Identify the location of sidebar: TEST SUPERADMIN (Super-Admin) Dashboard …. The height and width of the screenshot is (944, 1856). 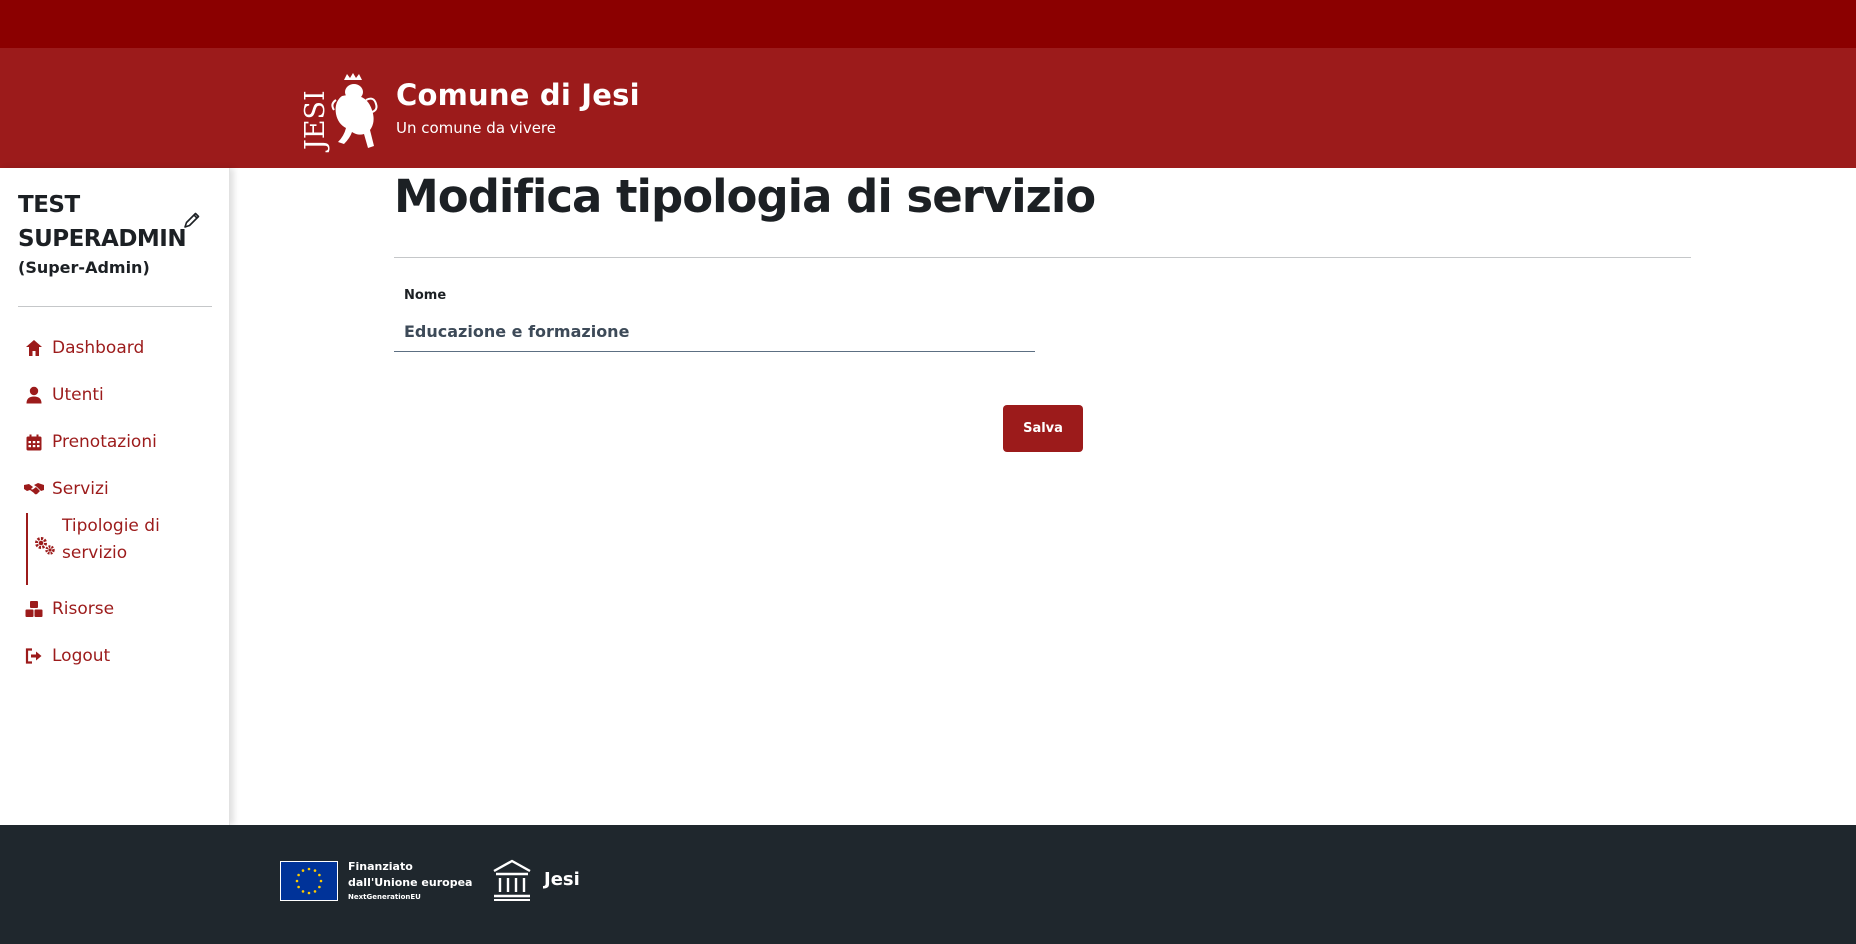
(115, 496).